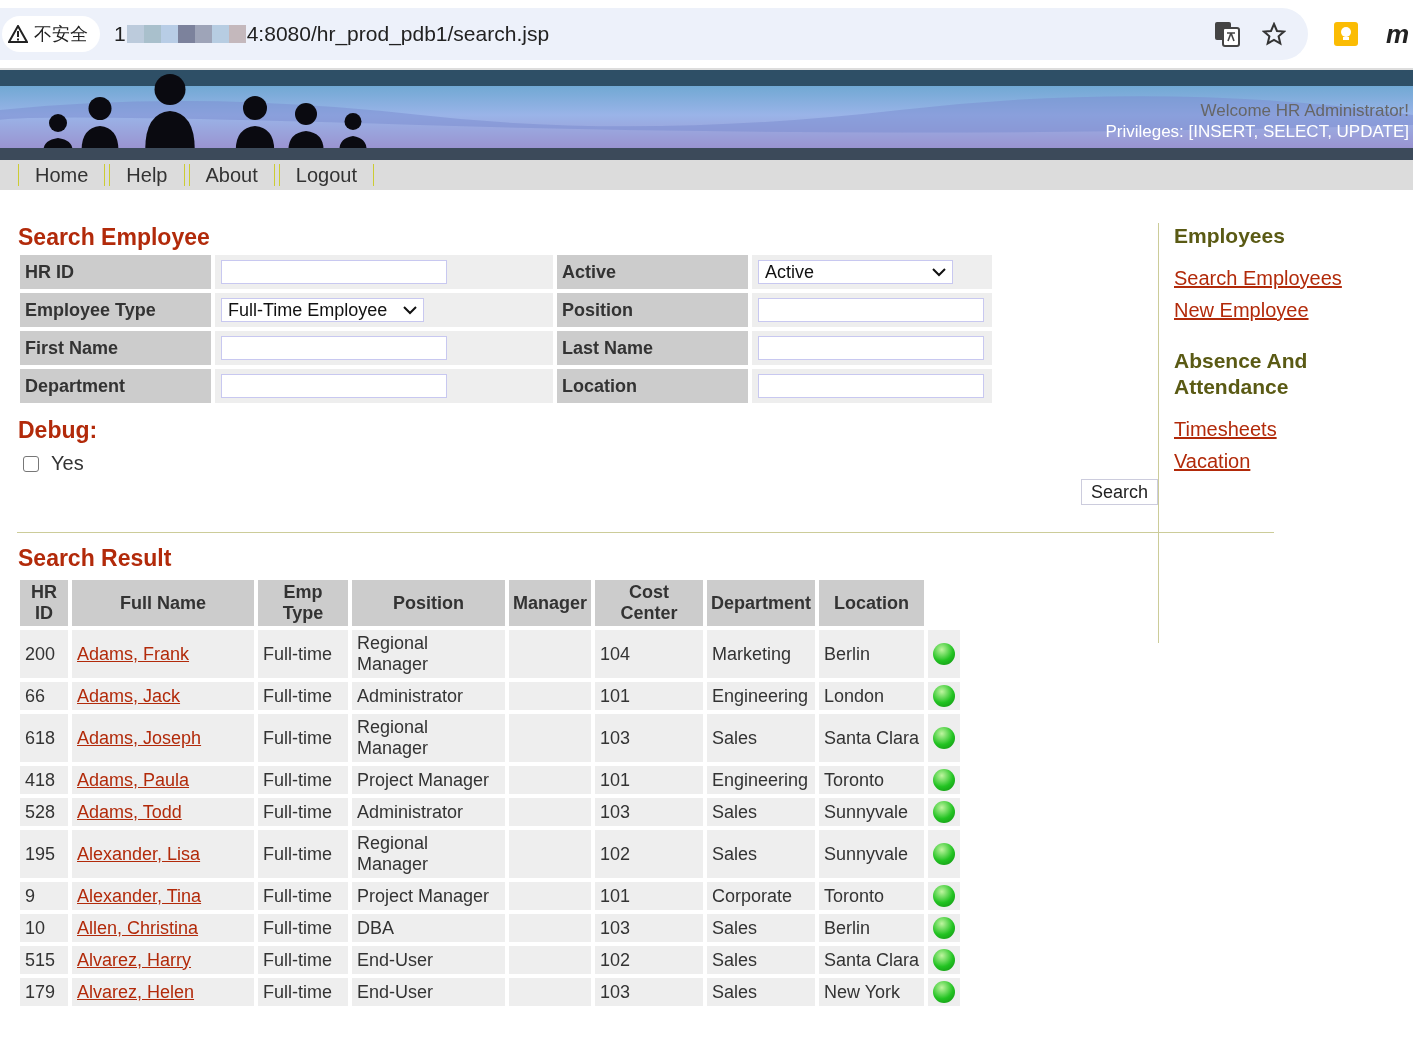 Image resolution: width=1413 pixels, height=1062 pixels. What do you see at coordinates (62, 175) in the screenshot?
I see `nav-link: Home` at bounding box center [62, 175].